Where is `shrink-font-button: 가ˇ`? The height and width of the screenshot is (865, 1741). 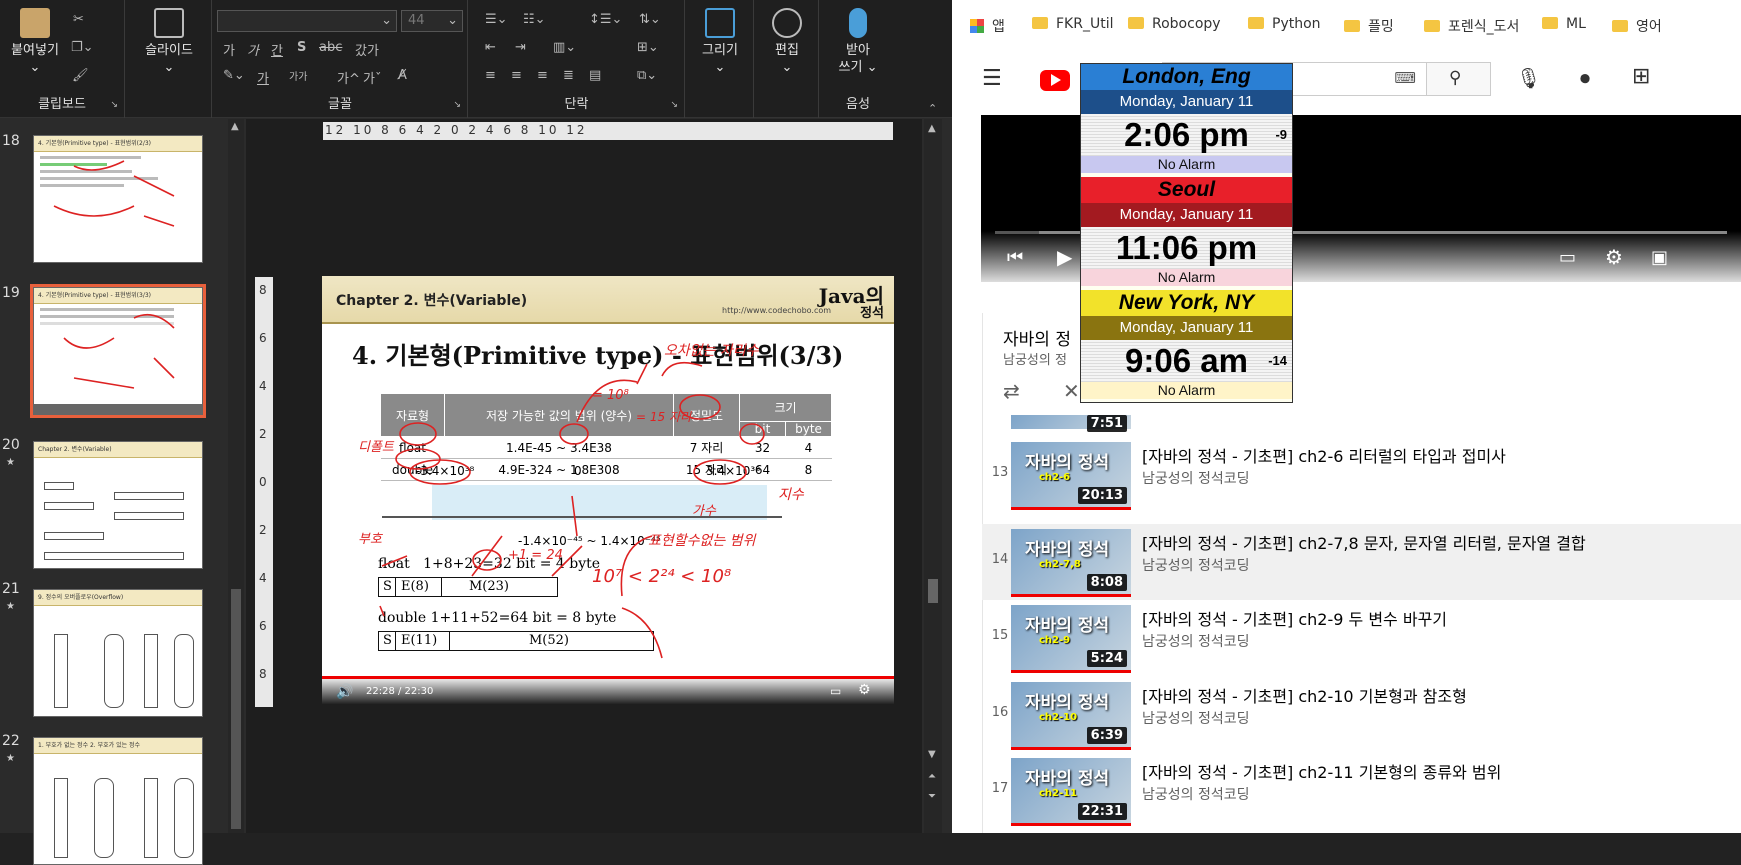 shrink-font-button: 가ˇ is located at coordinates (372, 77).